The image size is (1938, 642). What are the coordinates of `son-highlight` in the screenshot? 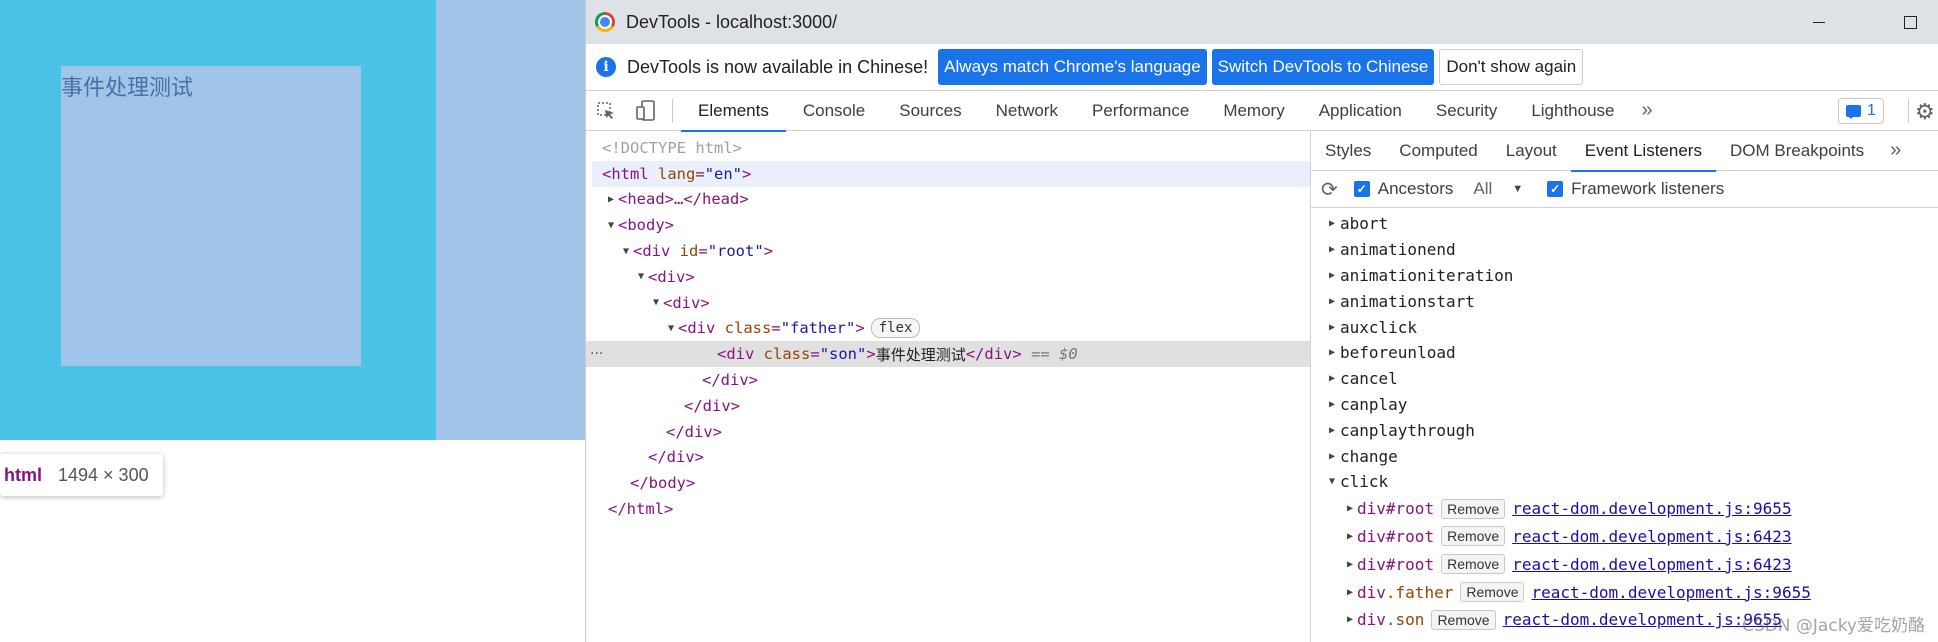 It's located at (211, 216).